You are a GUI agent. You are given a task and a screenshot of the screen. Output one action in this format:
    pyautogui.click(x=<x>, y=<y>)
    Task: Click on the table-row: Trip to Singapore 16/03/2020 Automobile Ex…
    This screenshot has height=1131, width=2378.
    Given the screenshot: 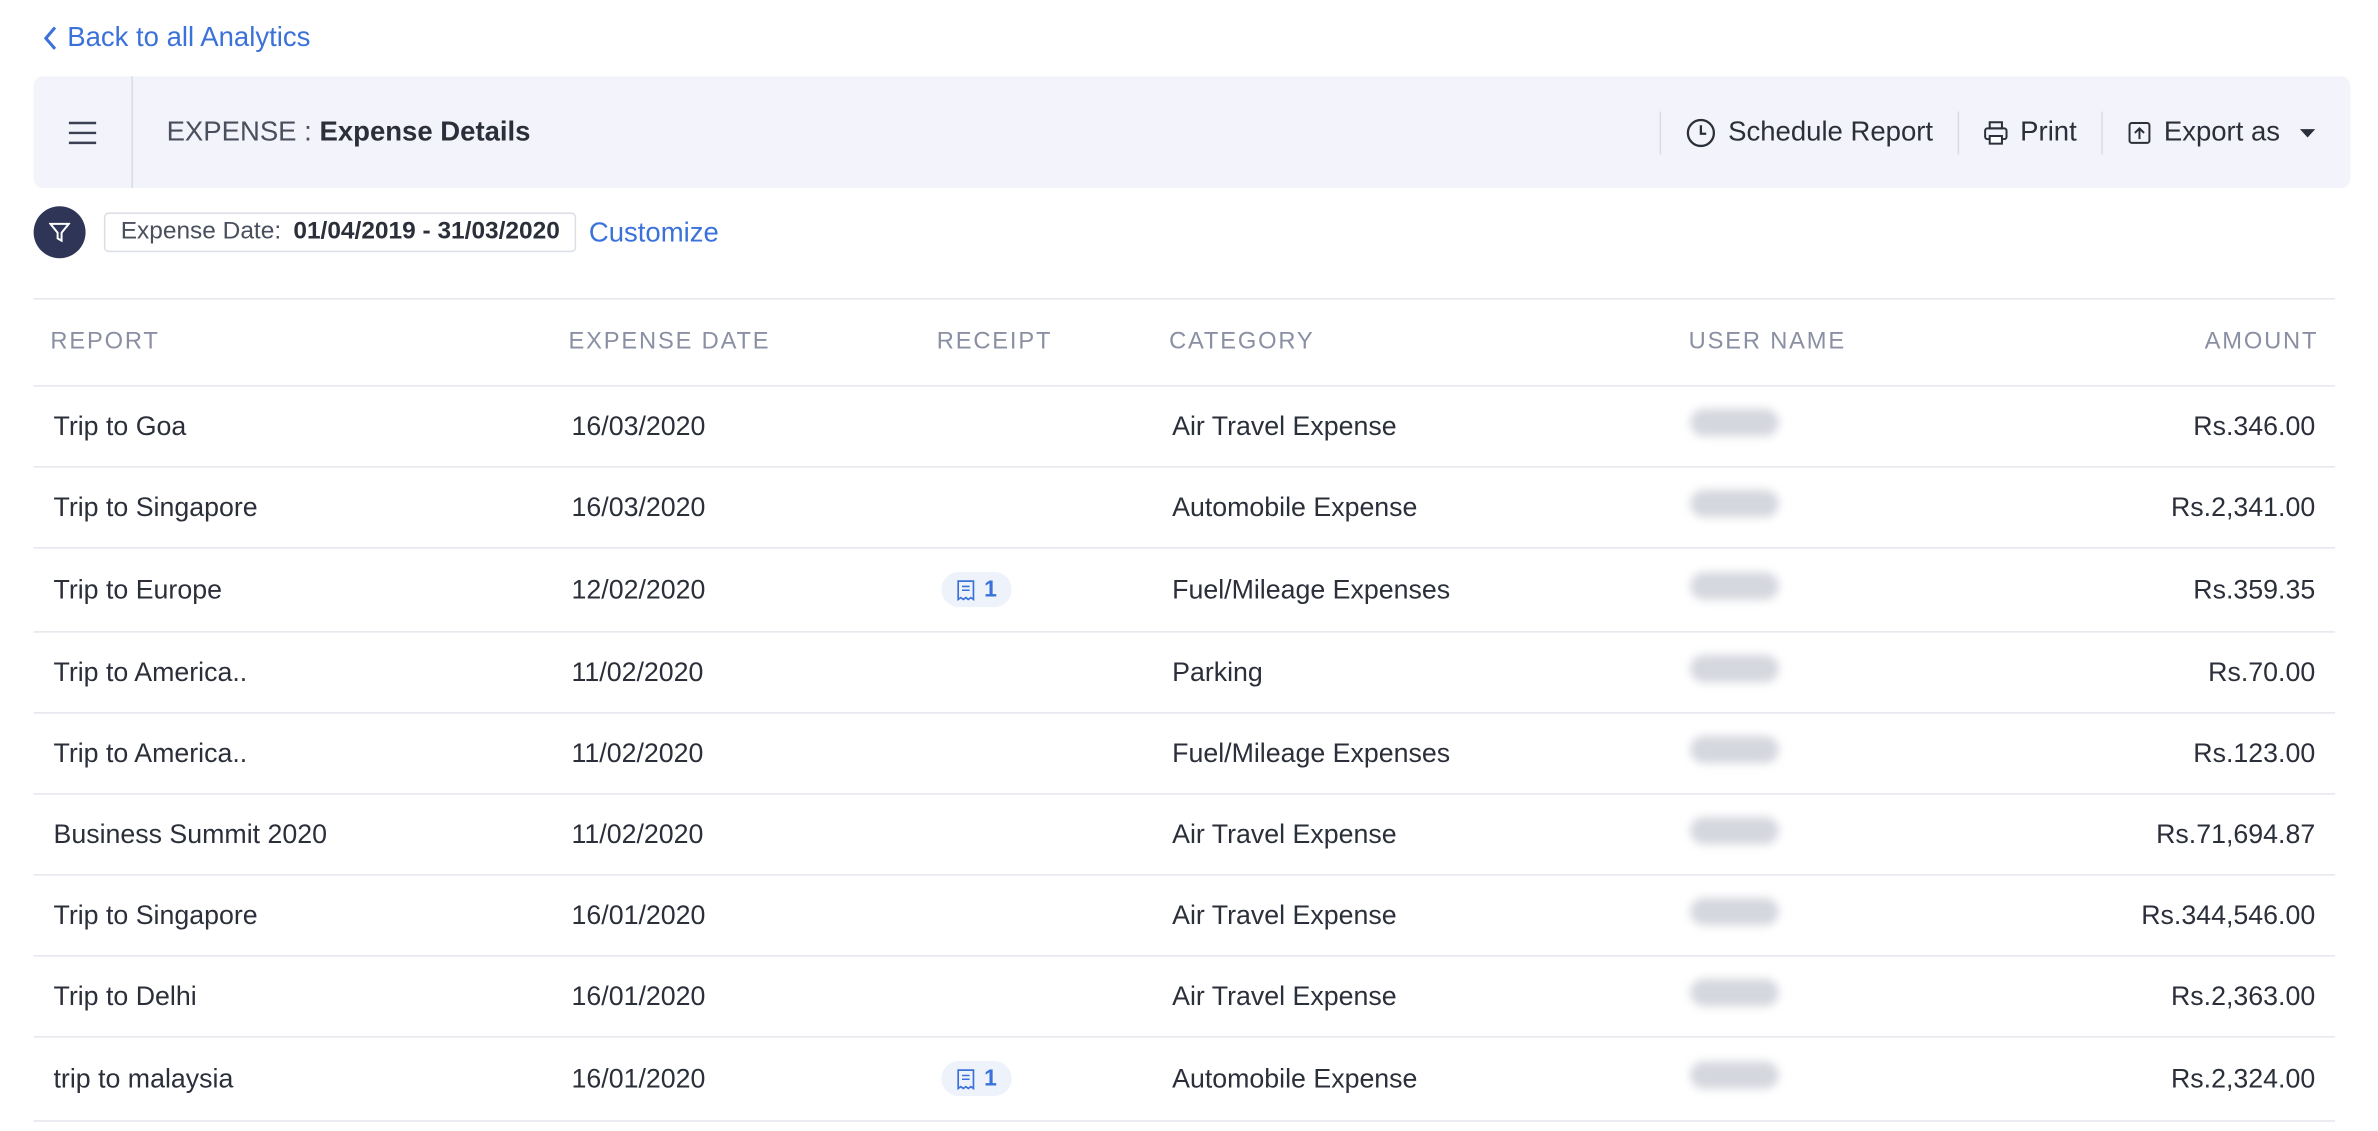 What is the action you would take?
    pyautogui.click(x=1184, y=508)
    